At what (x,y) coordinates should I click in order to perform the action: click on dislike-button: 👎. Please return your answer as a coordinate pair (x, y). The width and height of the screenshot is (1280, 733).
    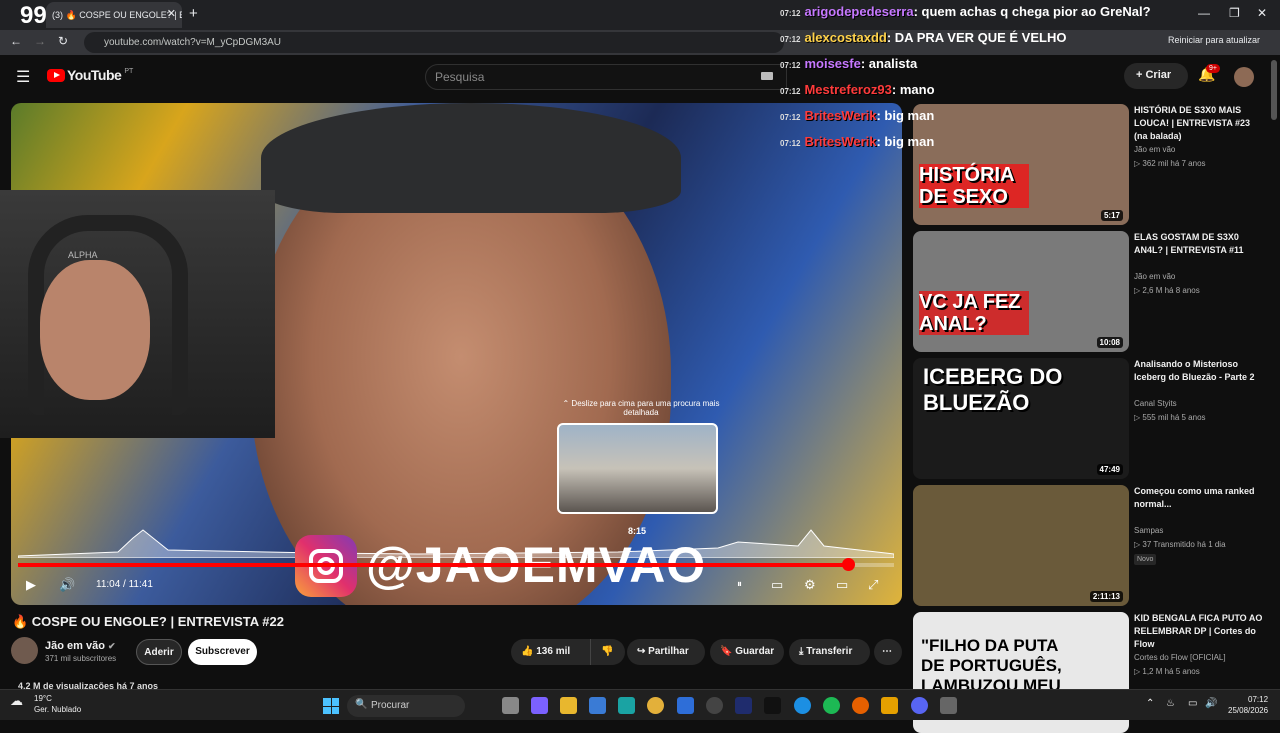
    Looking at the image, I should click on (607, 652).